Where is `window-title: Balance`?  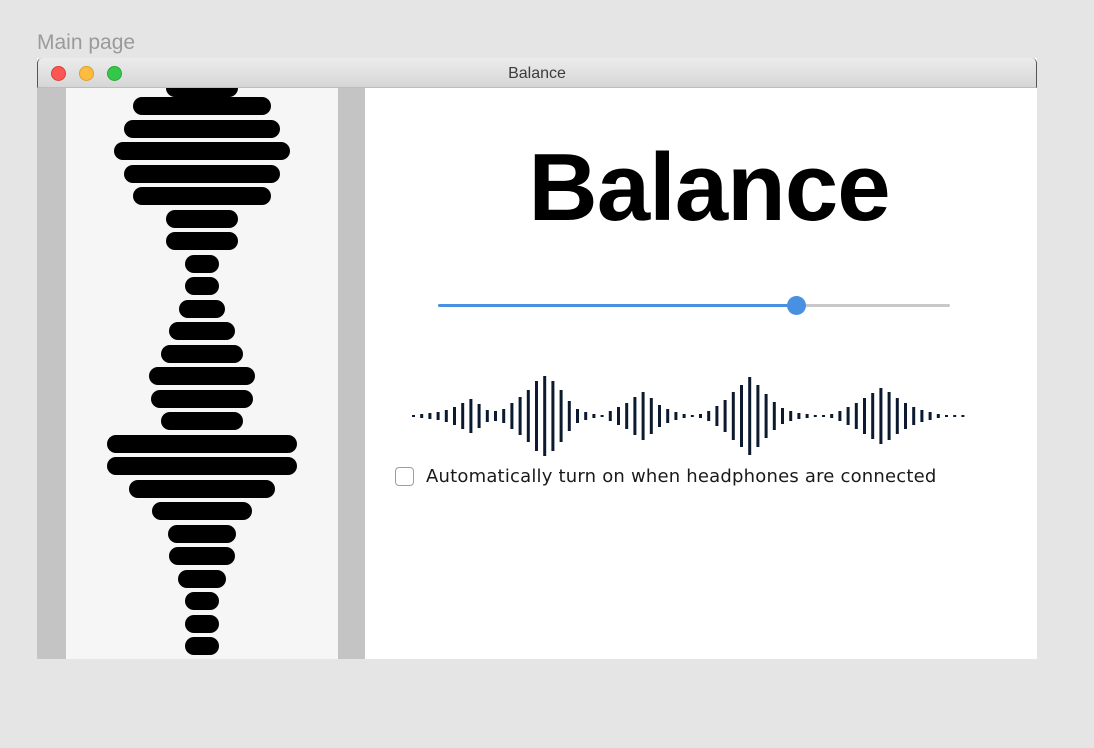 window-title: Balance is located at coordinates (537, 73).